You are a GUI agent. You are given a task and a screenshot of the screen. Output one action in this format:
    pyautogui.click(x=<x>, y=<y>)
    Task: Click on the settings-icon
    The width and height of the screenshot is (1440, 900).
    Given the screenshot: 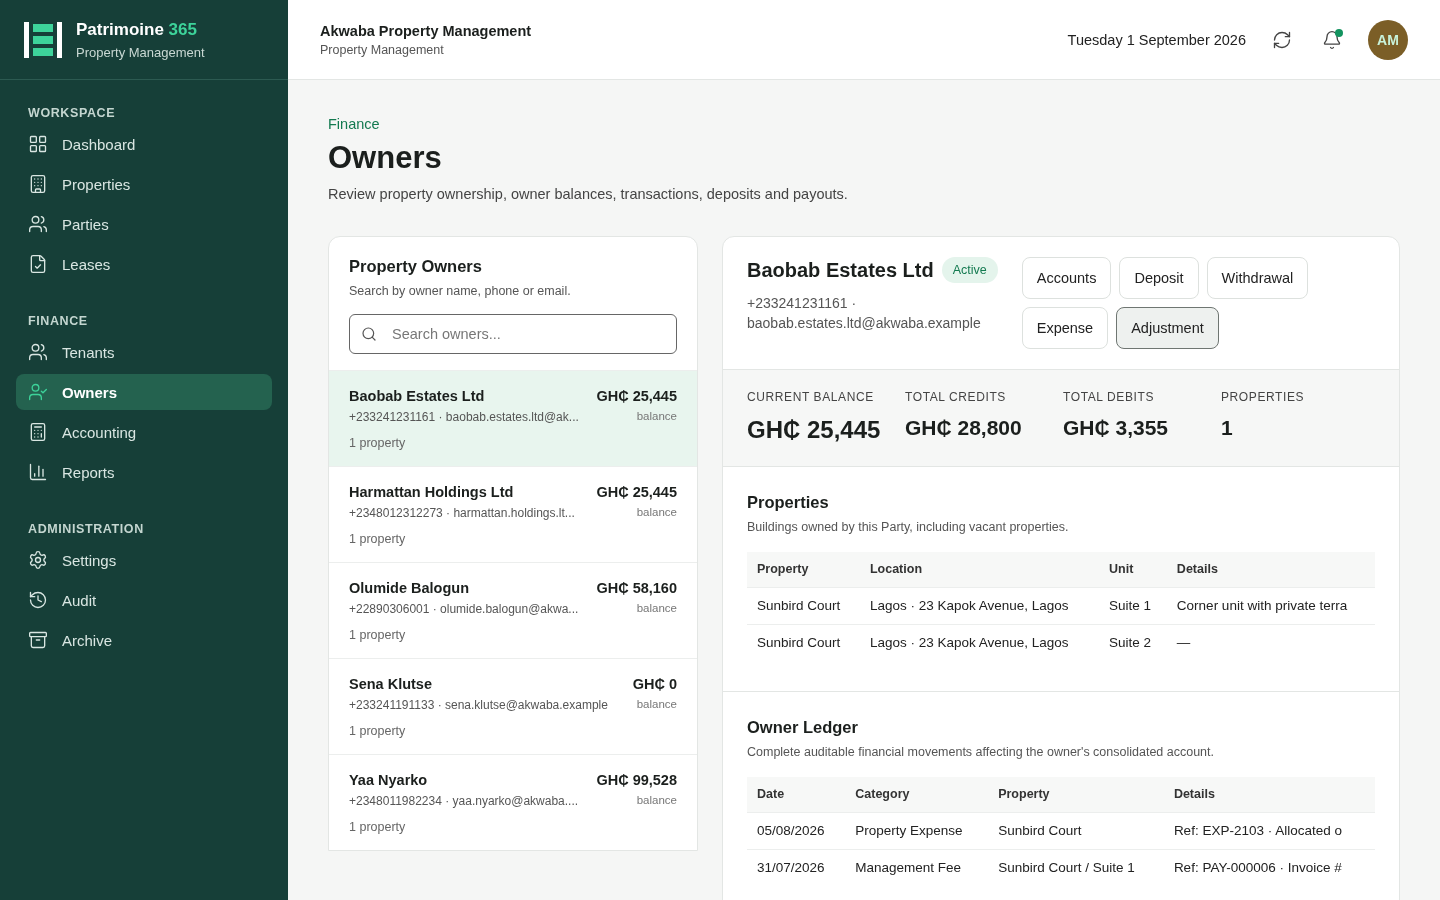 What is the action you would take?
    pyautogui.click(x=38, y=560)
    